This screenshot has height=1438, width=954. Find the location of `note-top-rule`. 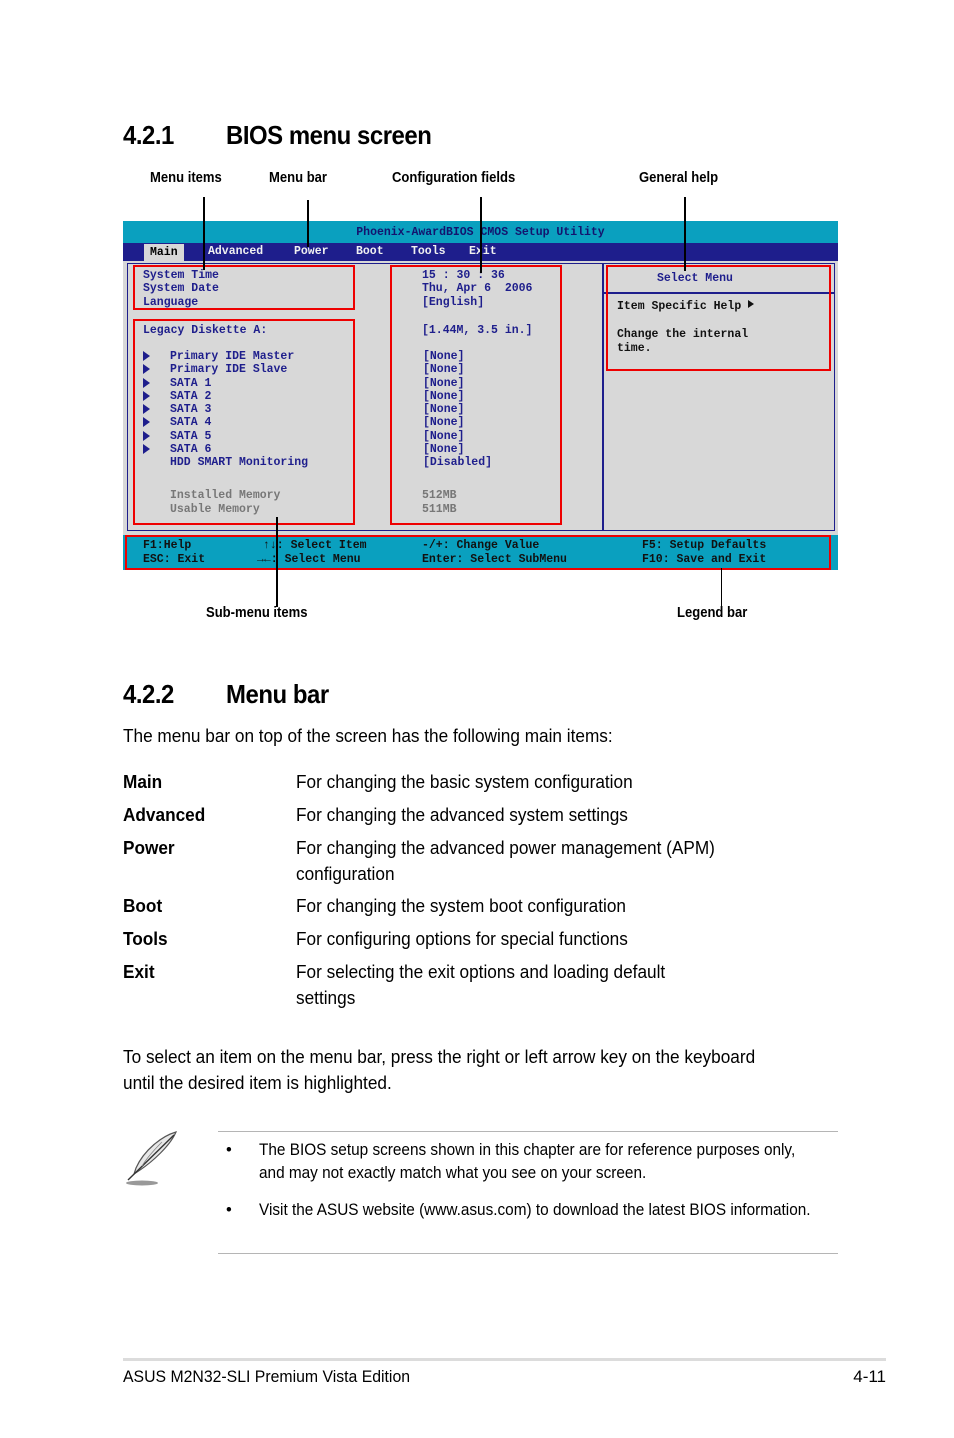

note-top-rule is located at coordinates (528, 1131).